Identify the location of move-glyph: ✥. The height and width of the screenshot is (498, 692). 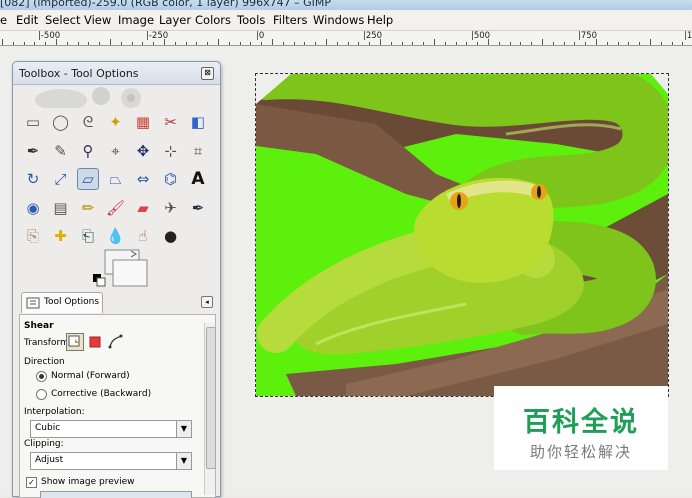
(143, 150).